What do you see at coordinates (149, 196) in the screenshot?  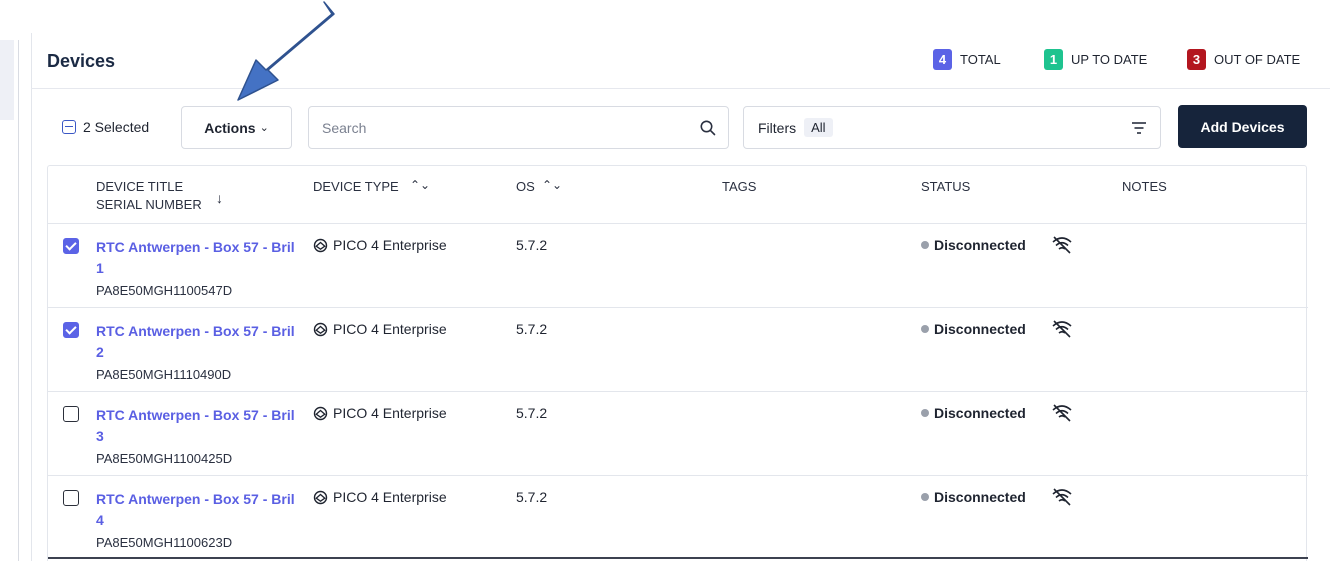 I see `column-device-title: DEVICE TITLE SERIAL NUMBER` at bounding box center [149, 196].